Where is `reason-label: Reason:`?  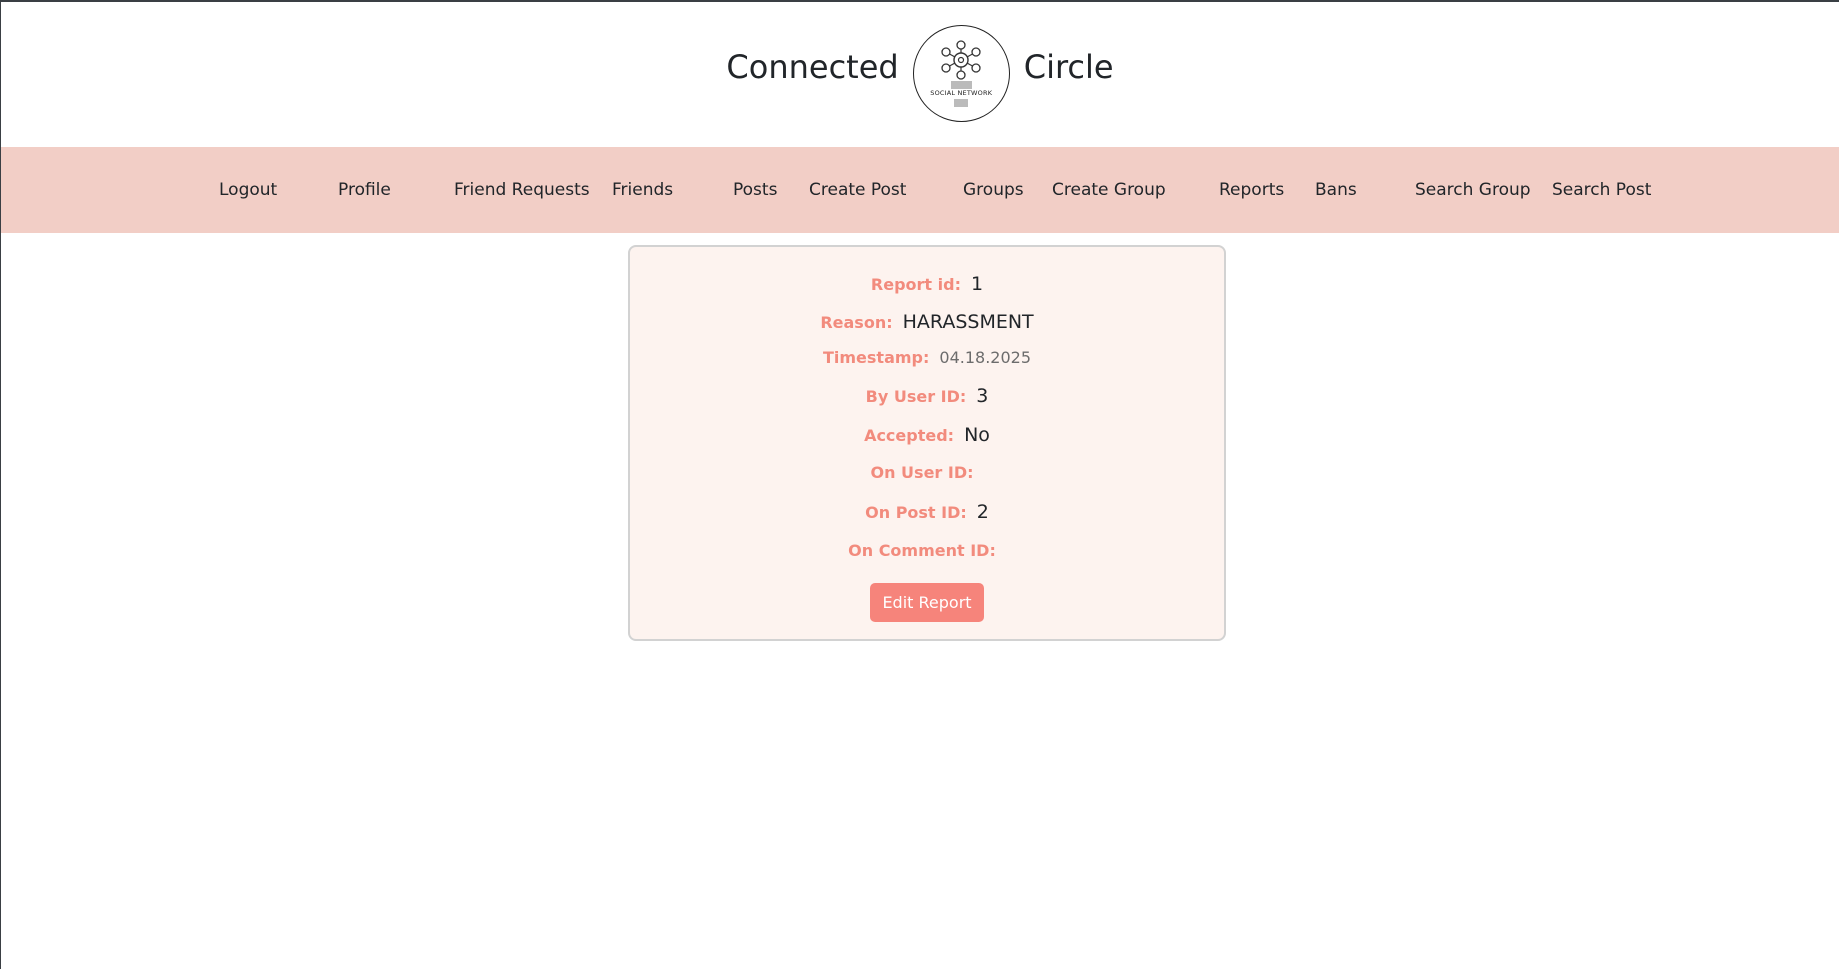
reason-label: Reason: is located at coordinates (856, 322).